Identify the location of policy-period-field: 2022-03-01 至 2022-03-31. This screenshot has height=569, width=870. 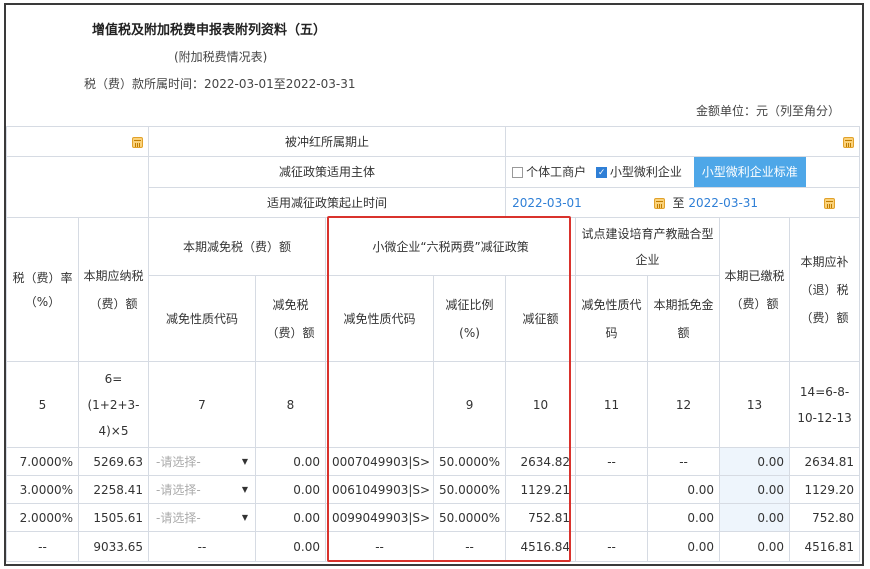
(683, 202).